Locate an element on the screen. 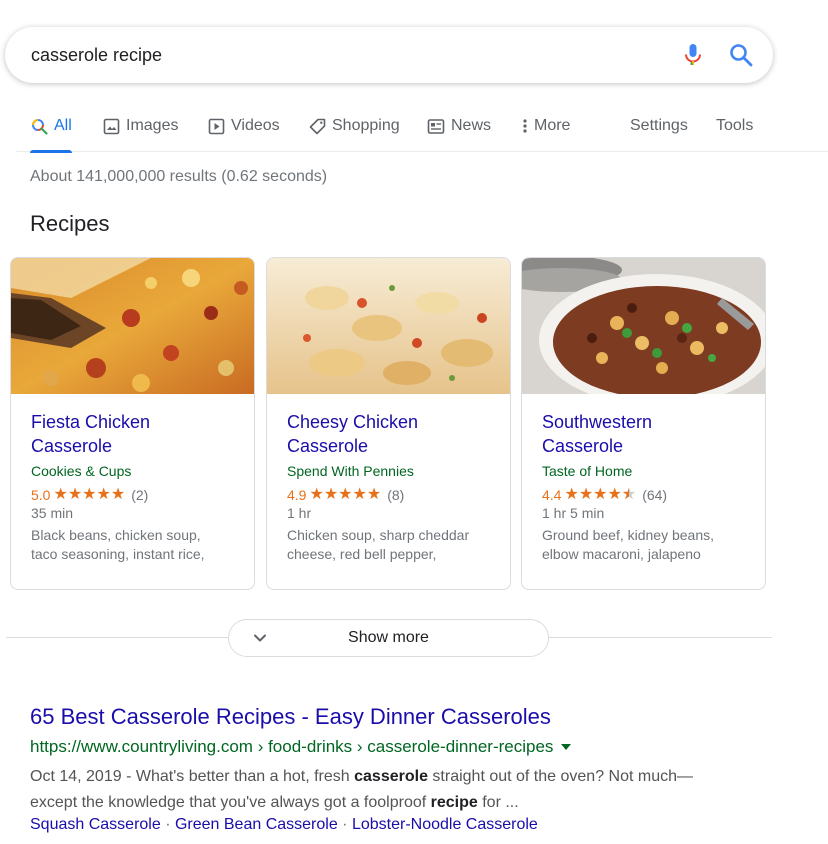 This screenshot has width=828, height=844. dropdown-triangle-icon is located at coordinates (566, 747).